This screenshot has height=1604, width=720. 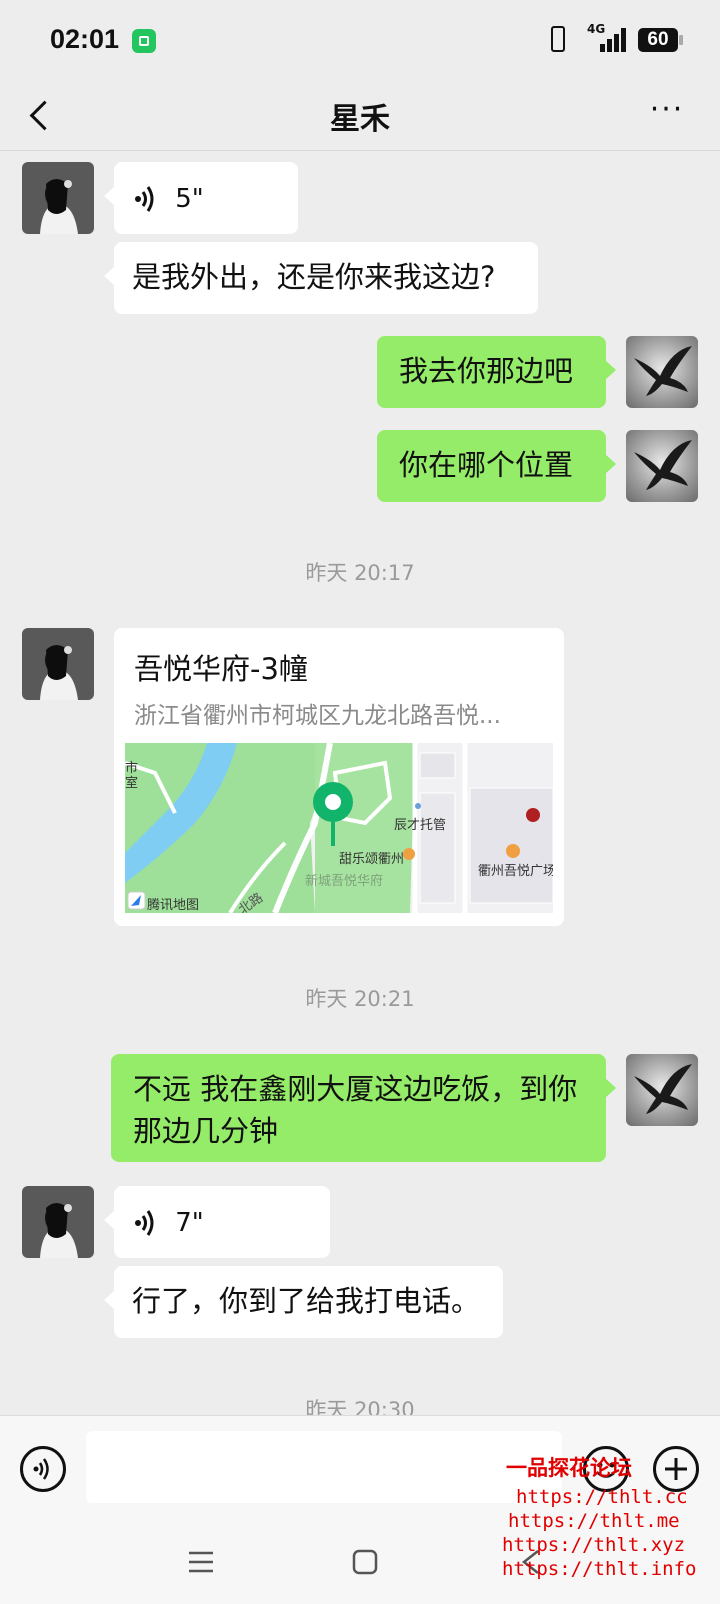 What do you see at coordinates (314, 277) in the screenshot?
I see `message-text: 是我外出，还是你来我这边?` at bounding box center [314, 277].